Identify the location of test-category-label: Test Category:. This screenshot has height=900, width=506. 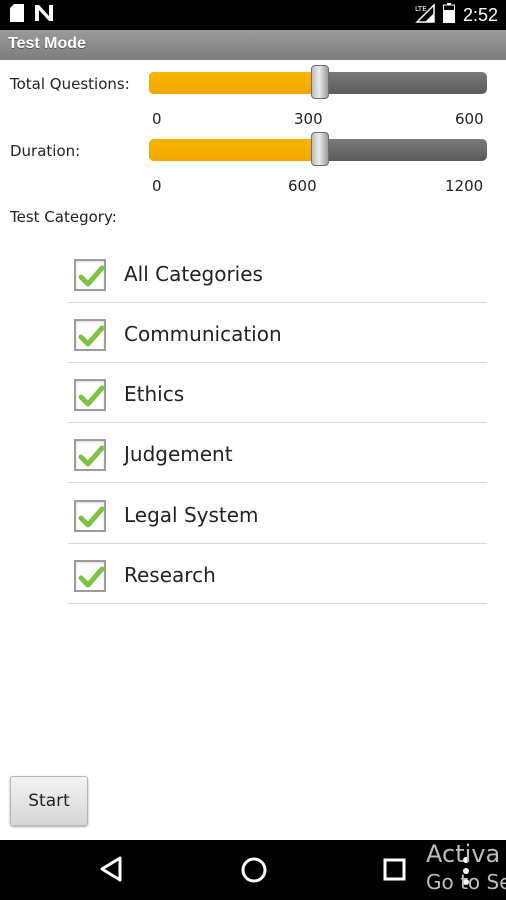
(63, 217).